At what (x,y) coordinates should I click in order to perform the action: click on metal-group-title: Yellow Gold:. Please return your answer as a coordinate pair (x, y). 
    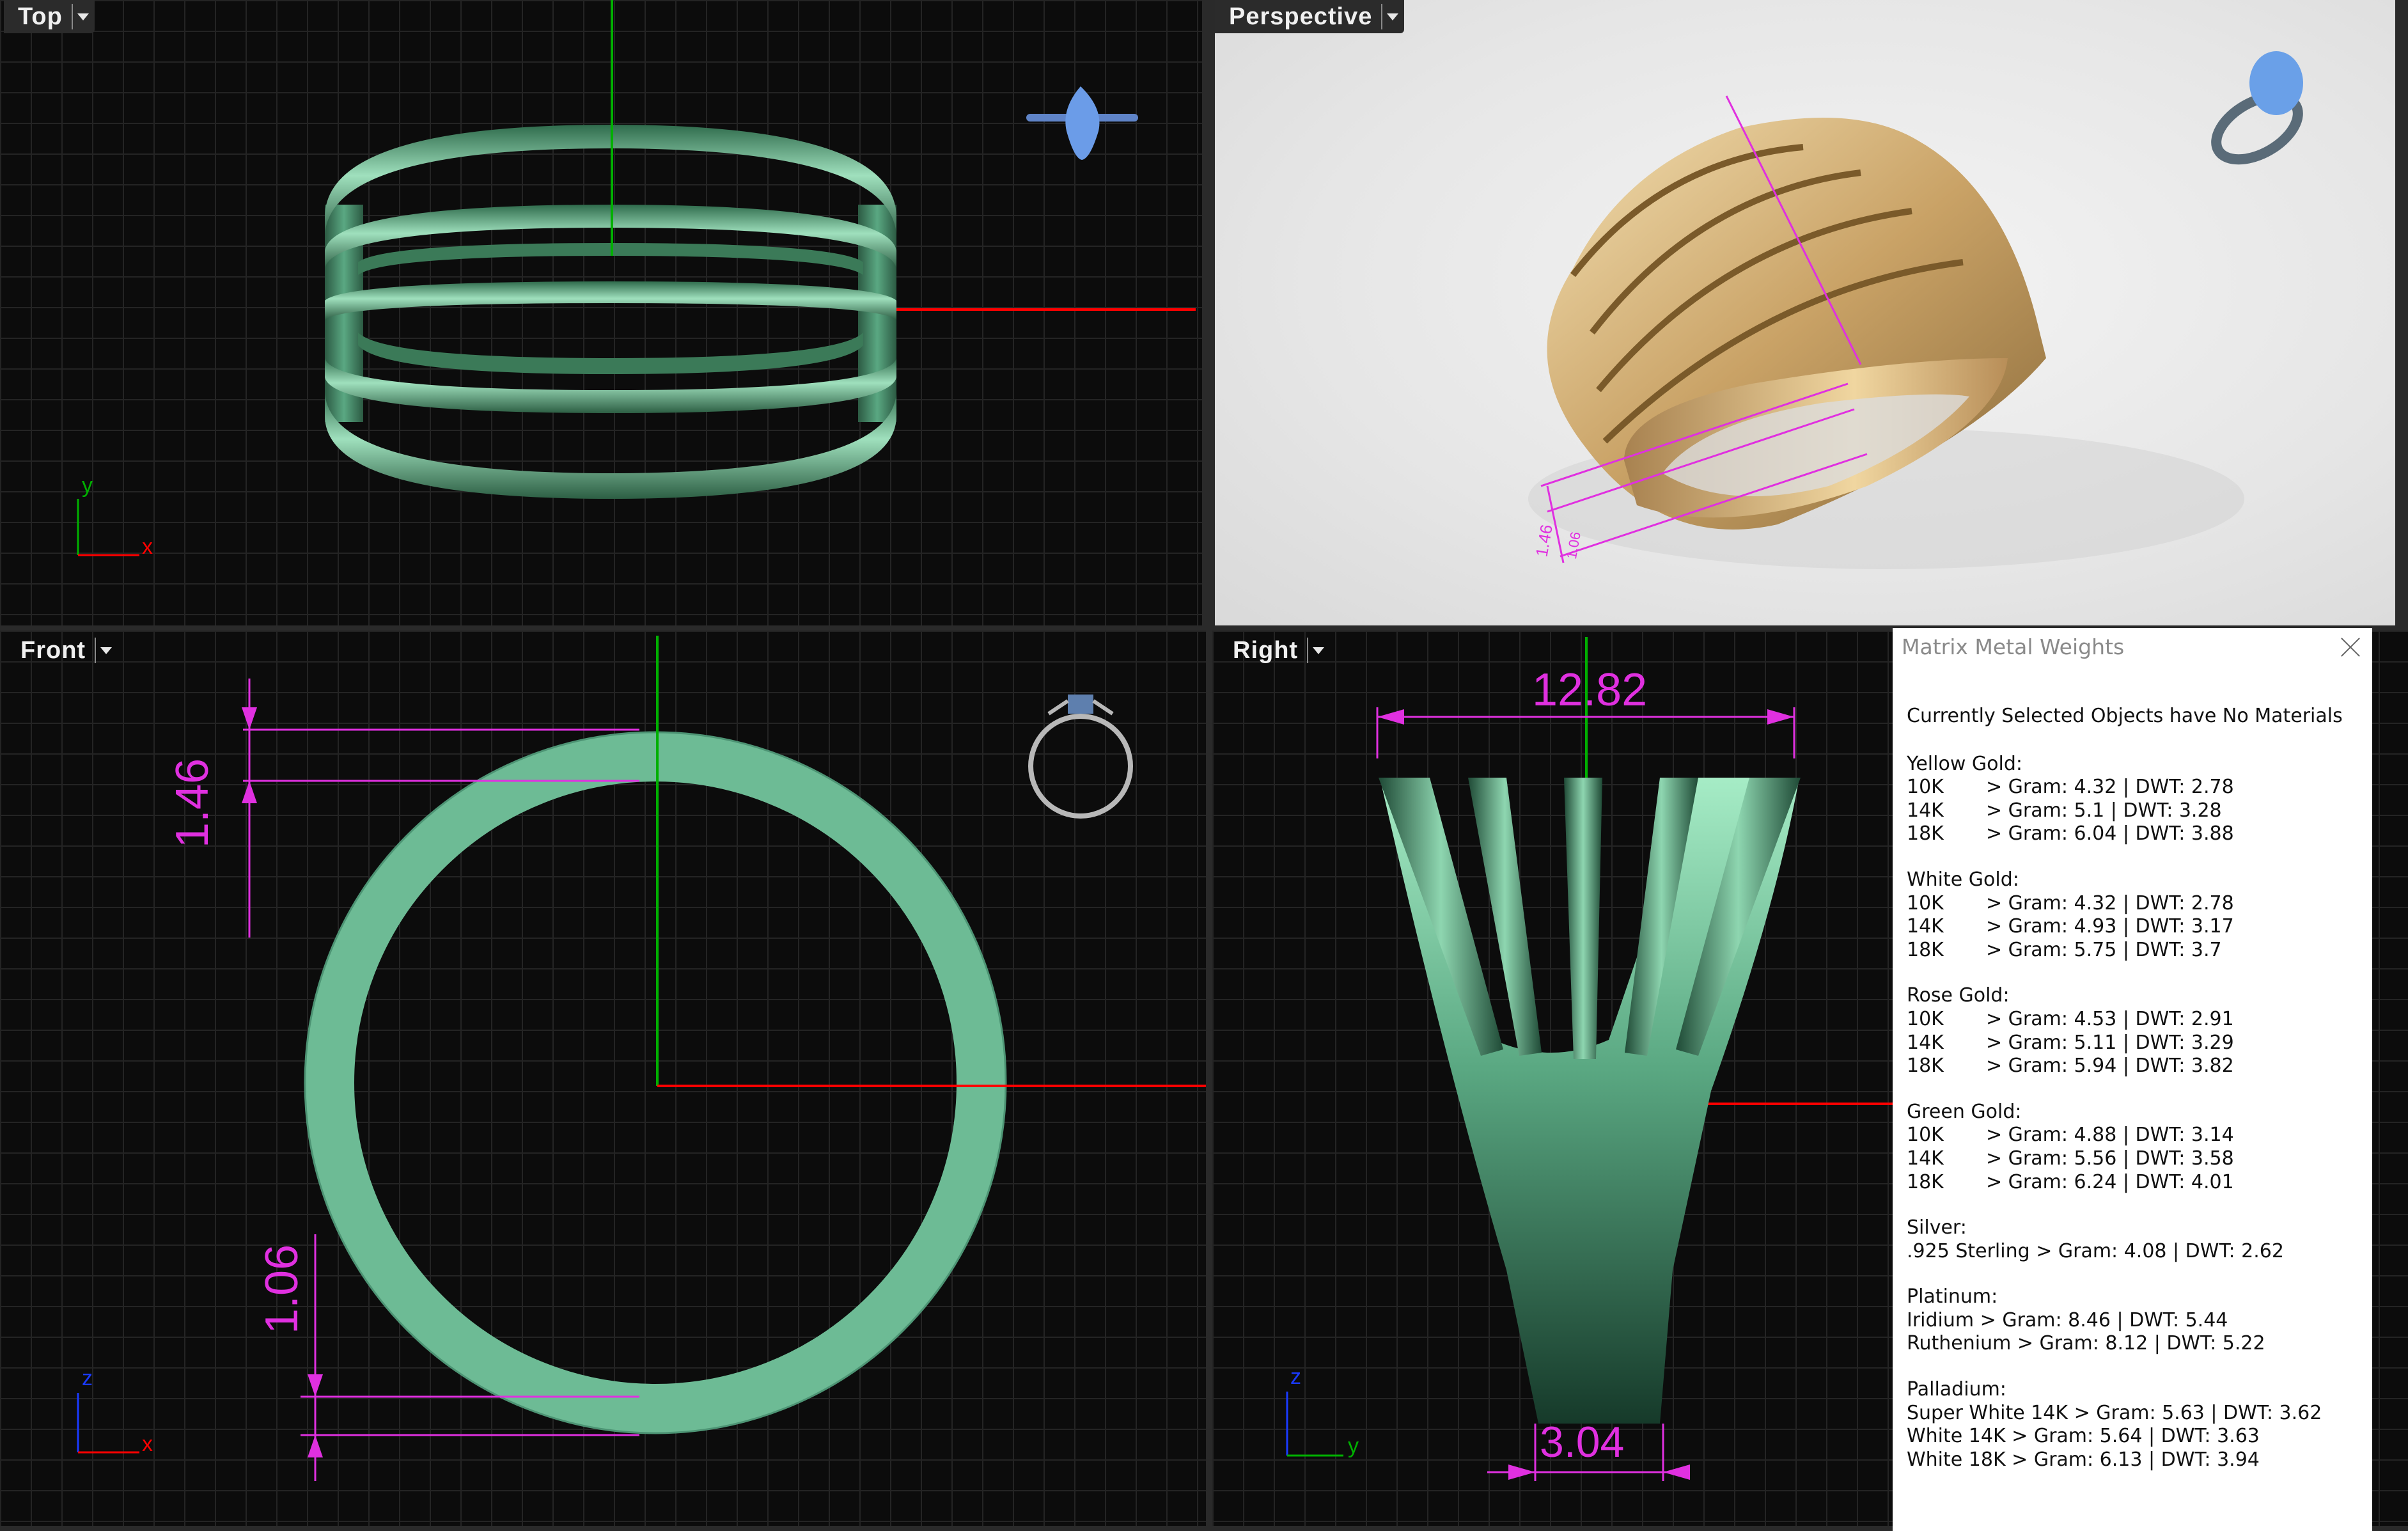
    Looking at the image, I should click on (1964, 763).